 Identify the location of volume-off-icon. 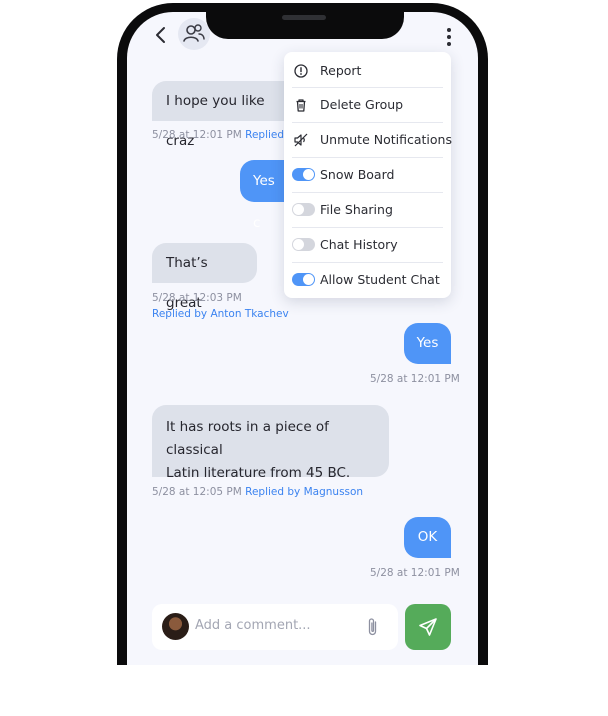
(301, 140).